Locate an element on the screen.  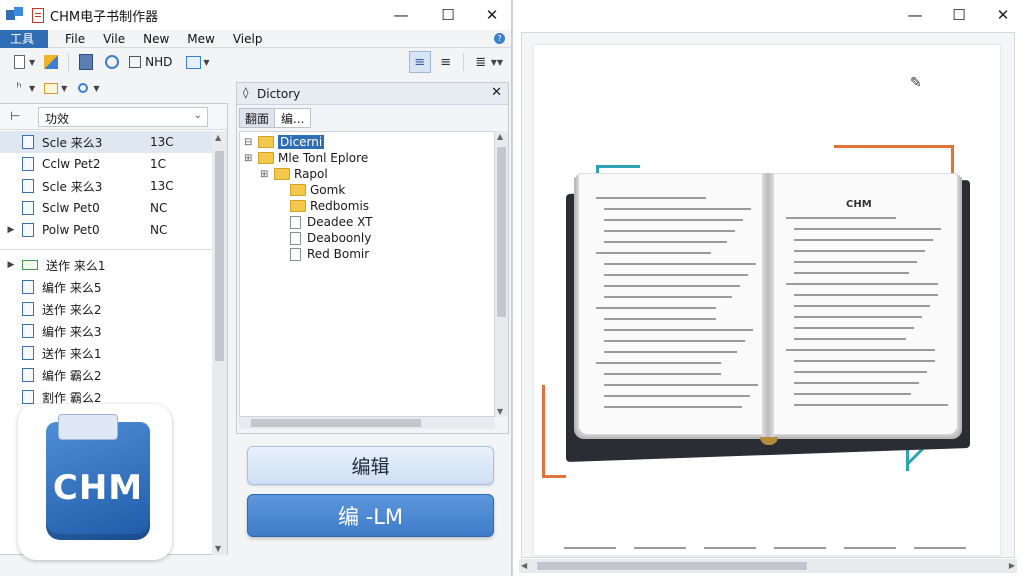
tree-node: Deadee XT is located at coordinates (324, 222).